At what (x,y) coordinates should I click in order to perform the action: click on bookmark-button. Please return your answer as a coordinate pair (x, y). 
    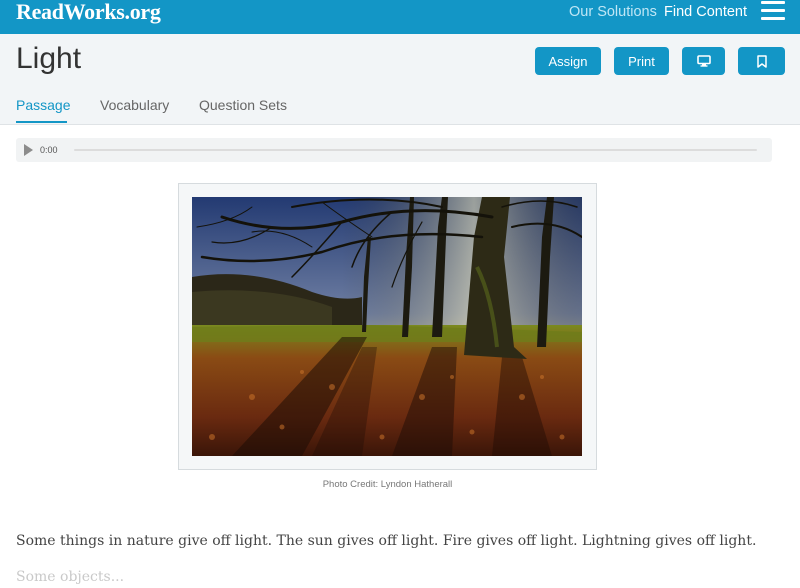
    Looking at the image, I should click on (761, 61).